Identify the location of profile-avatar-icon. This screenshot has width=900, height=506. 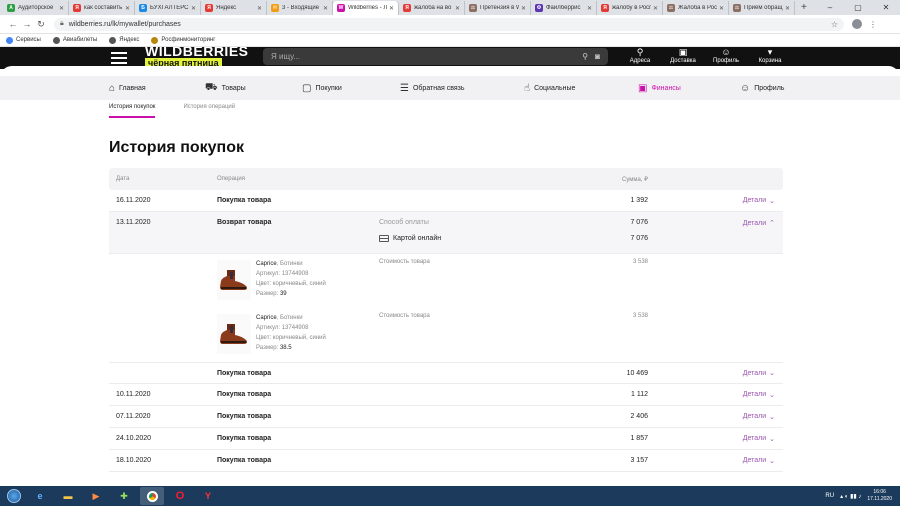
(857, 24).